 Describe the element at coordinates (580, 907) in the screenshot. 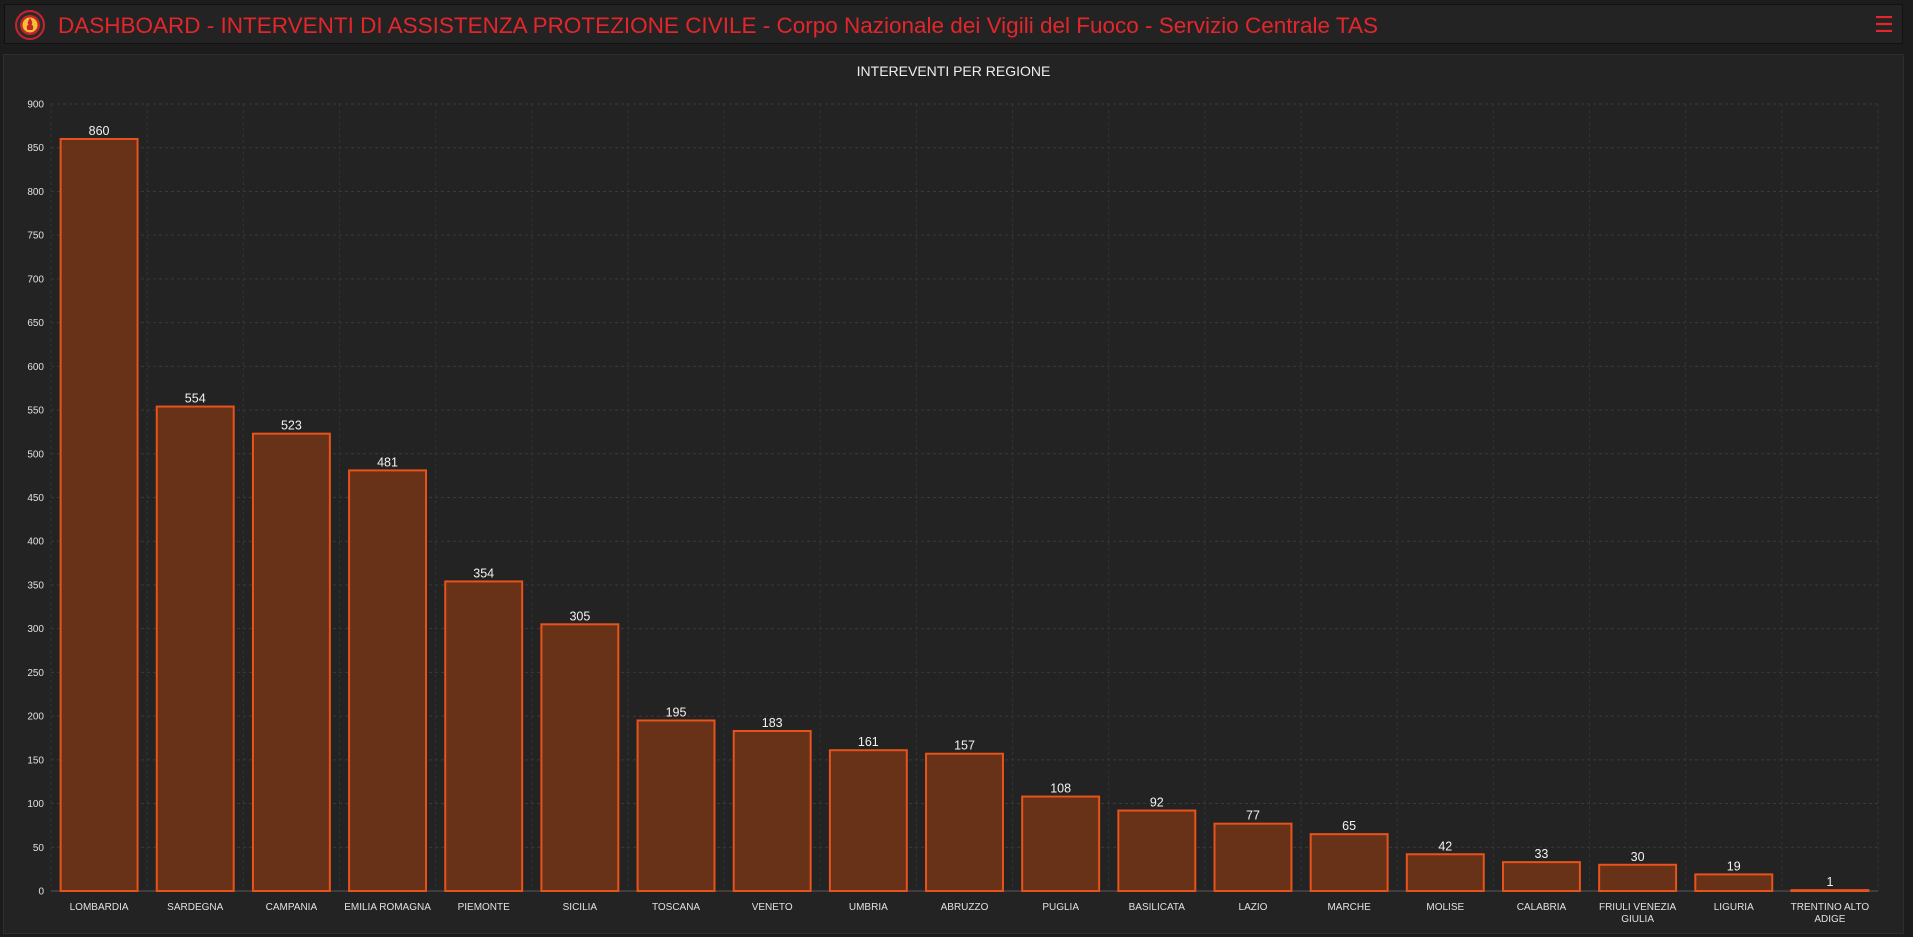

I see `x-tick-label: SICILIA` at that location.